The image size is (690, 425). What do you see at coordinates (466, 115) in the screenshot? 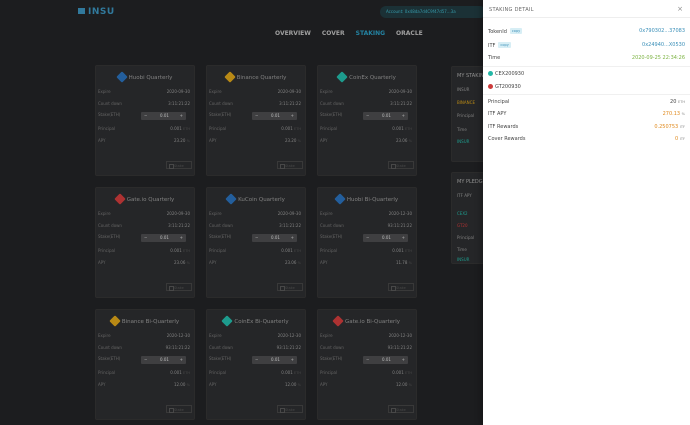
I see `principal-label: Principal` at bounding box center [466, 115].